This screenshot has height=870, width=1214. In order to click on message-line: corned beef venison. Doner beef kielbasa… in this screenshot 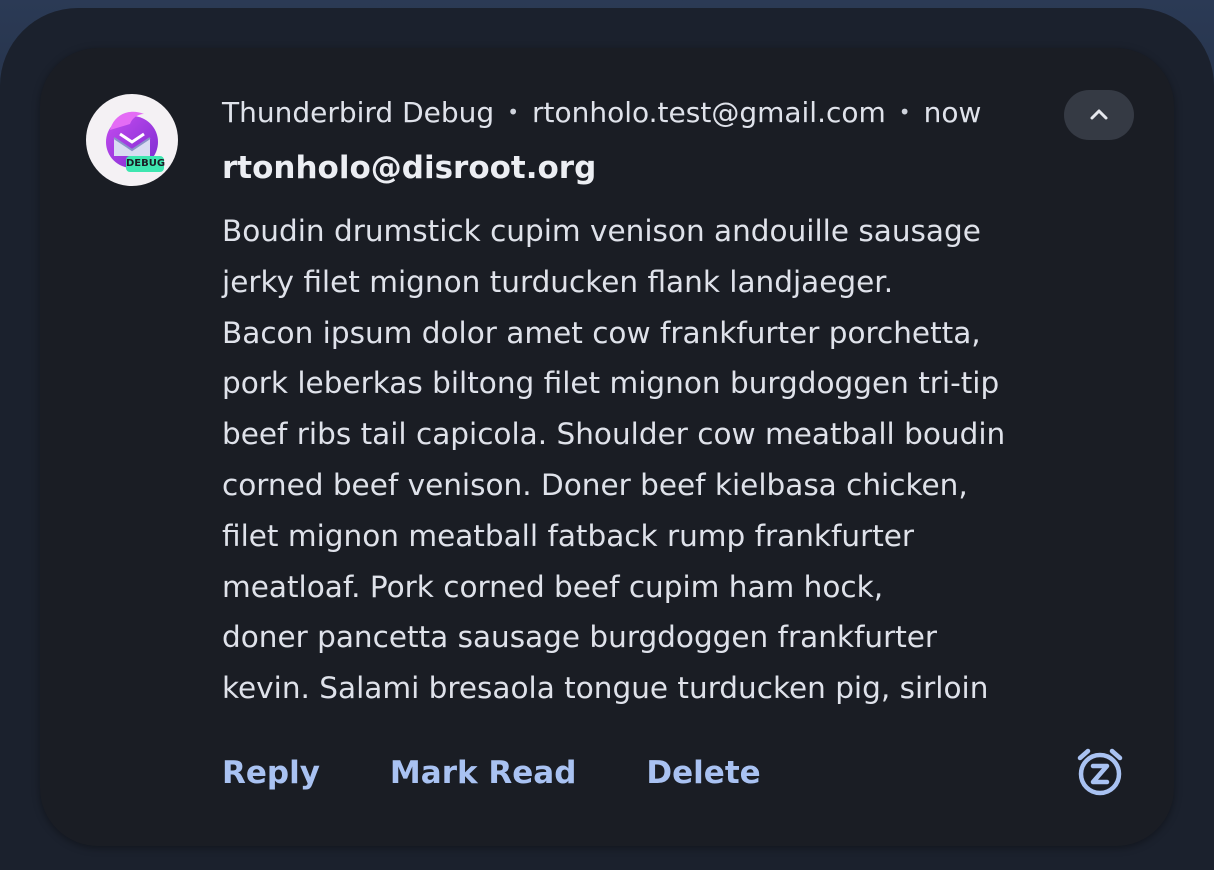, I will do `click(595, 484)`.